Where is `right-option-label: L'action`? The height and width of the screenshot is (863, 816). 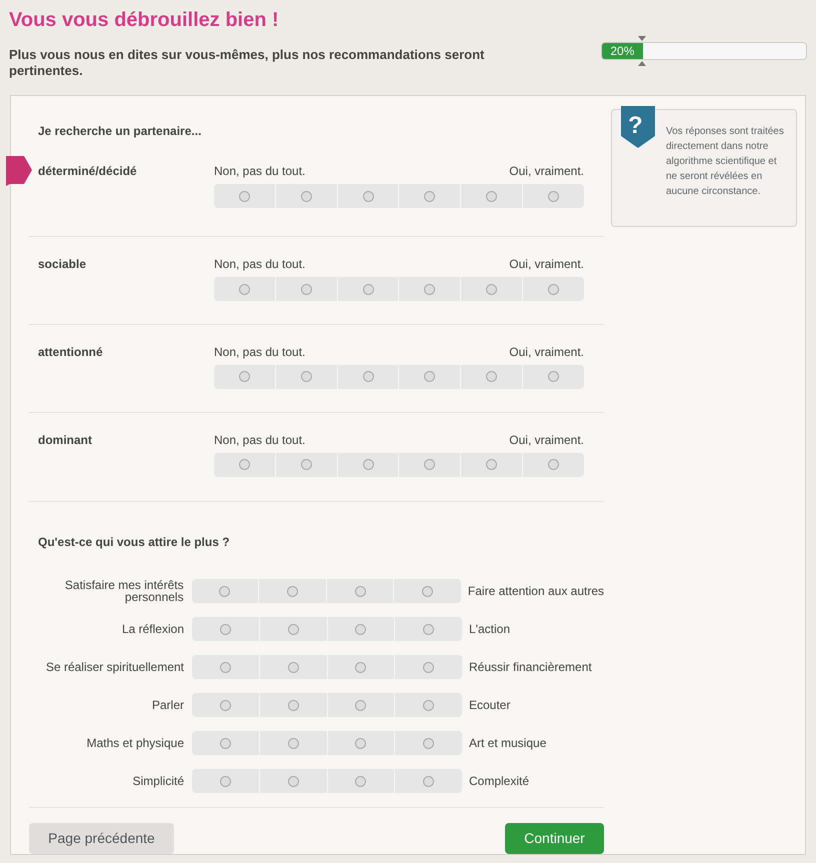 right-option-label: L'action is located at coordinates (489, 629).